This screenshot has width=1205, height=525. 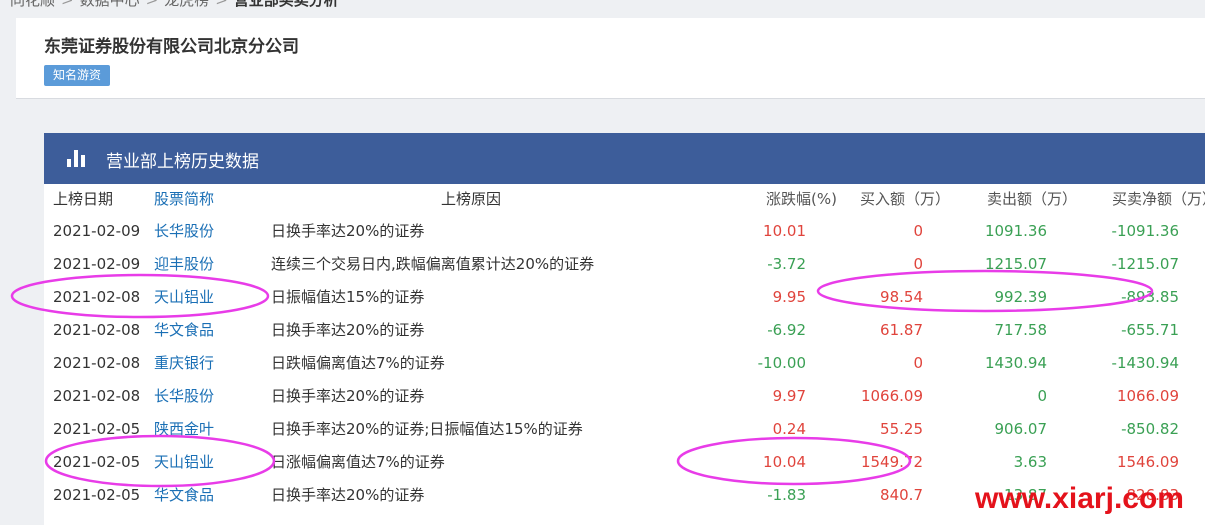 I want to click on cell-net: 1066.09, so click(x=1147, y=396).